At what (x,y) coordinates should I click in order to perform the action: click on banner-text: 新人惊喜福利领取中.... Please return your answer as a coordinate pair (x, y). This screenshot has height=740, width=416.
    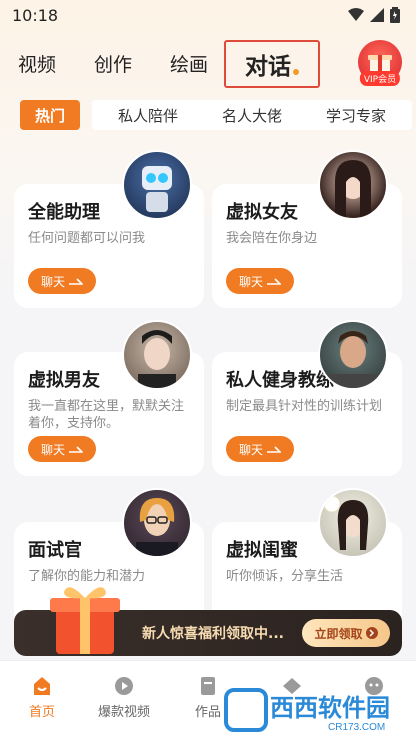
    Looking at the image, I should click on (213, 634).